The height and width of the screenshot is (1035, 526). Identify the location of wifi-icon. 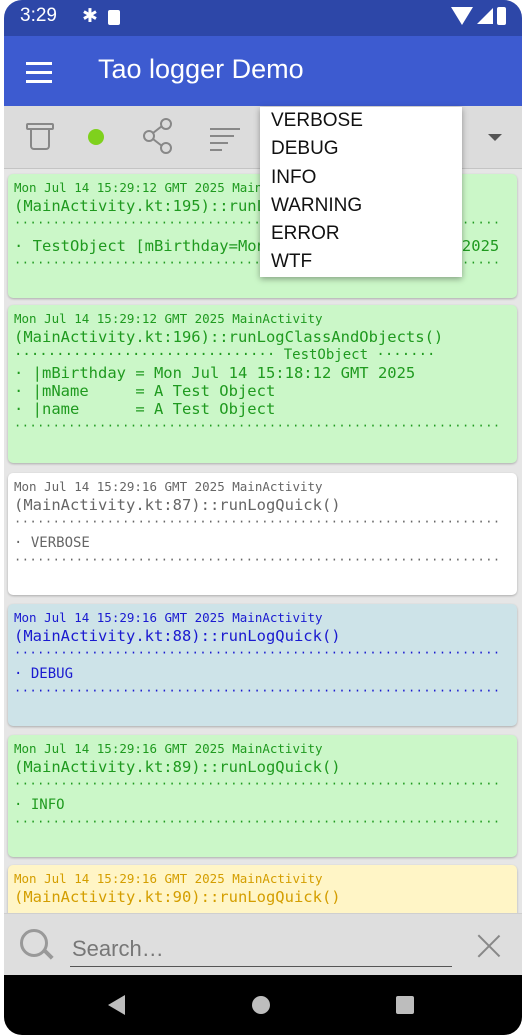
(462, 16).